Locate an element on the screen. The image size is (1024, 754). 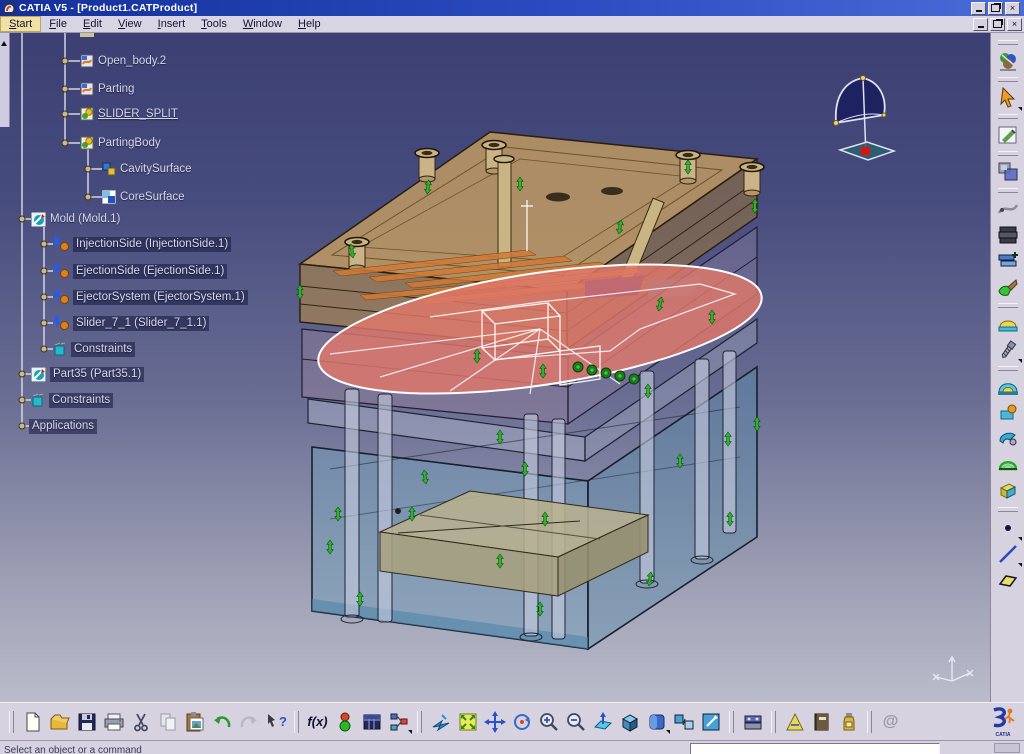
tree-item-applications: Applications is located at coordinates (63, 426).